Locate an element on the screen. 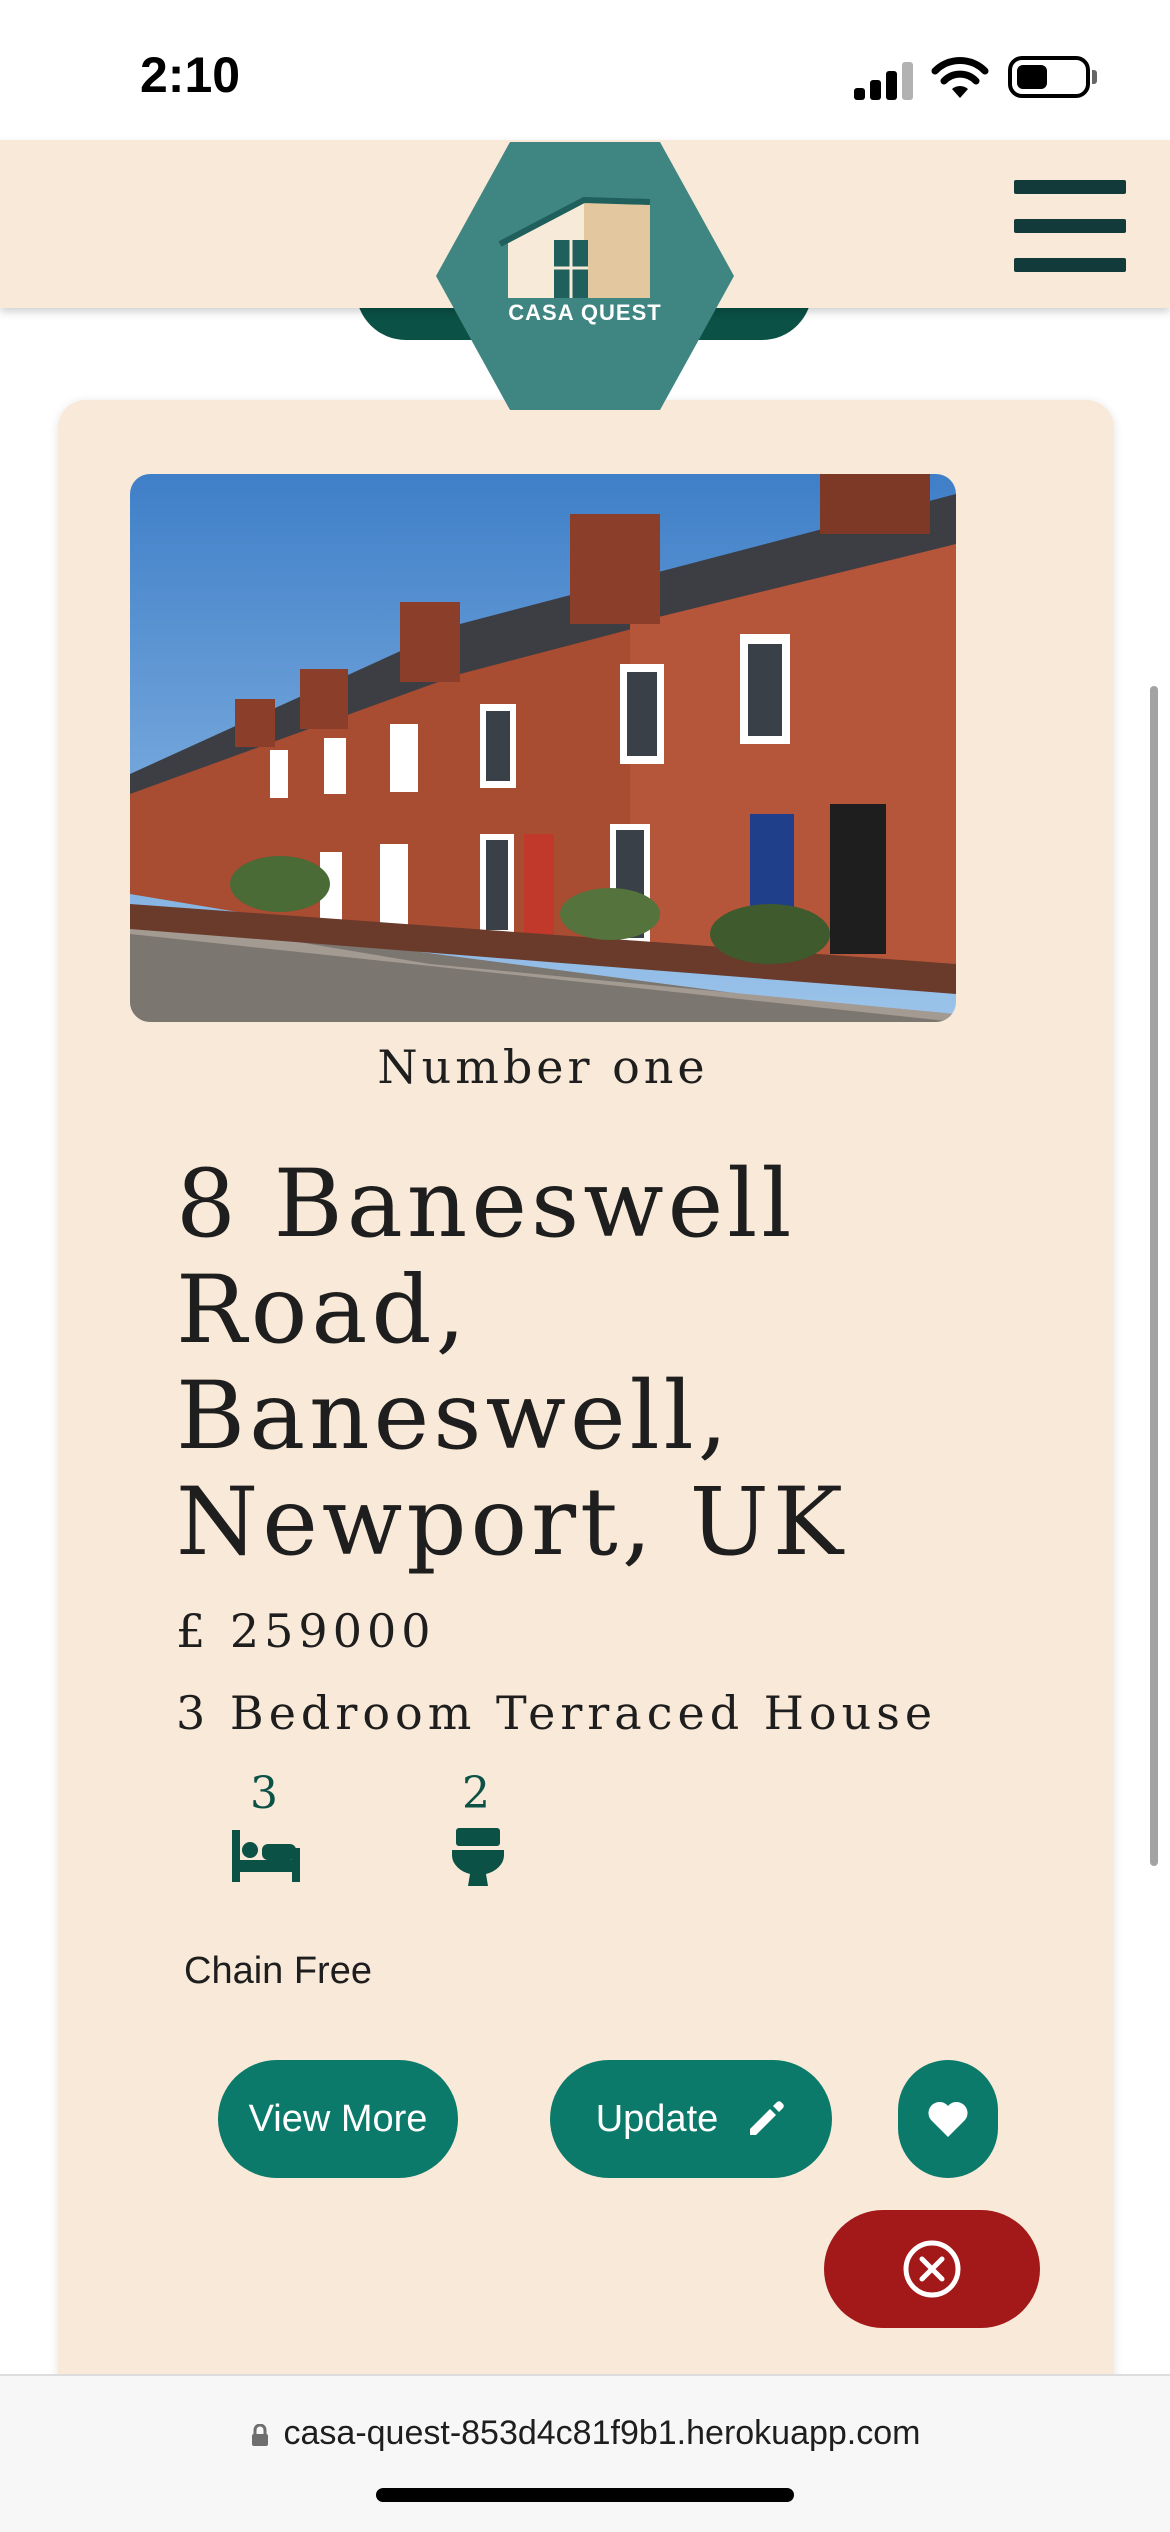 The height and width of the screenshot is (2532, 1170). update-button: Update is located at coordinates (691, 2119).